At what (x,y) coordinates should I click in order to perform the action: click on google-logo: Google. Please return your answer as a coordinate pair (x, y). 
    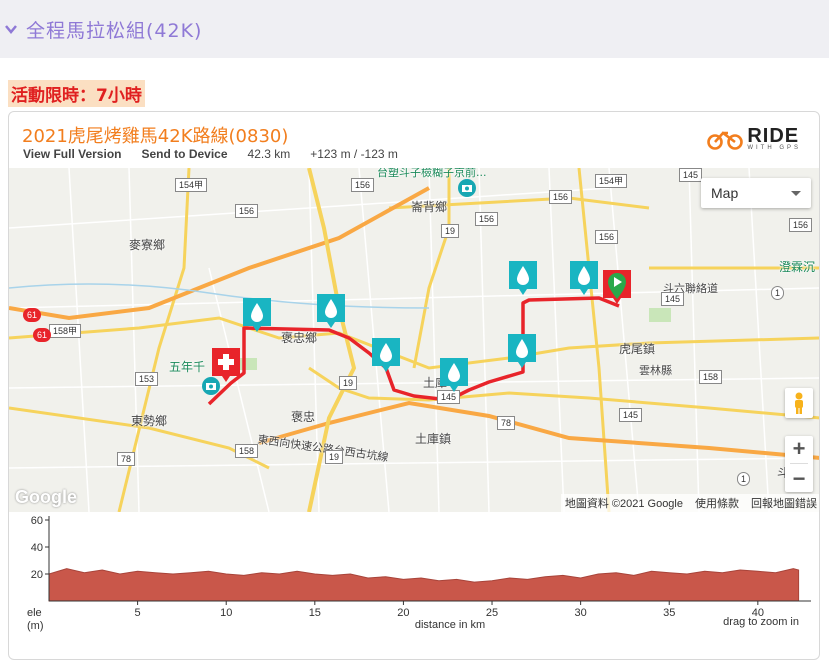
    Looking at the image, I should click on (46, 497).